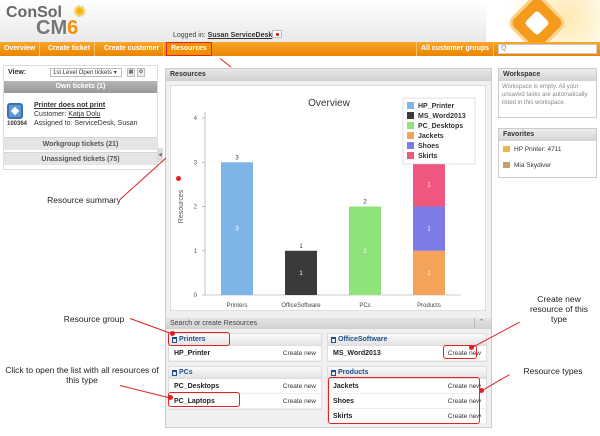 Image resolution: width=600 pixels, height=436 pixels. Describe the element at coordinates (357, 354) in the screenshot. I see `resource-type-link: MS_Word2013` at that location.